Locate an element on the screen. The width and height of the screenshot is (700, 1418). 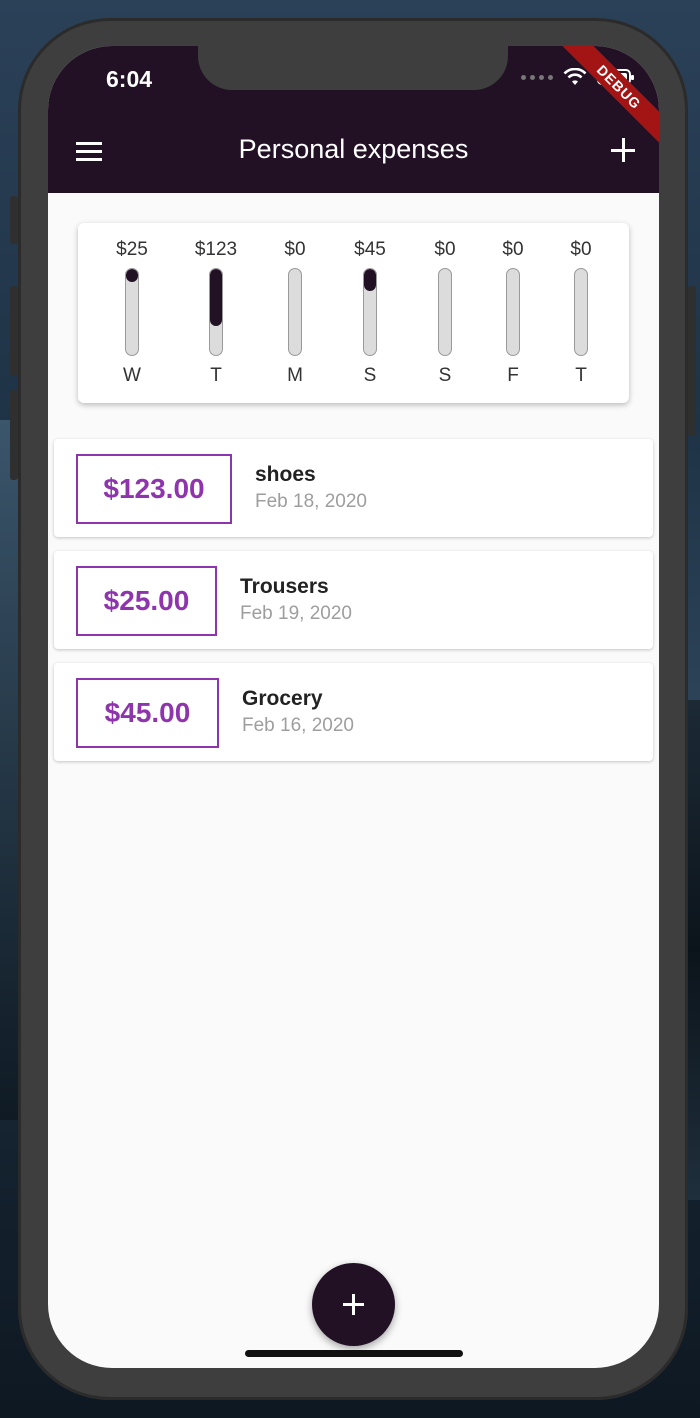
chart-bar-column: $123 T is located at coordinates (216, 313).